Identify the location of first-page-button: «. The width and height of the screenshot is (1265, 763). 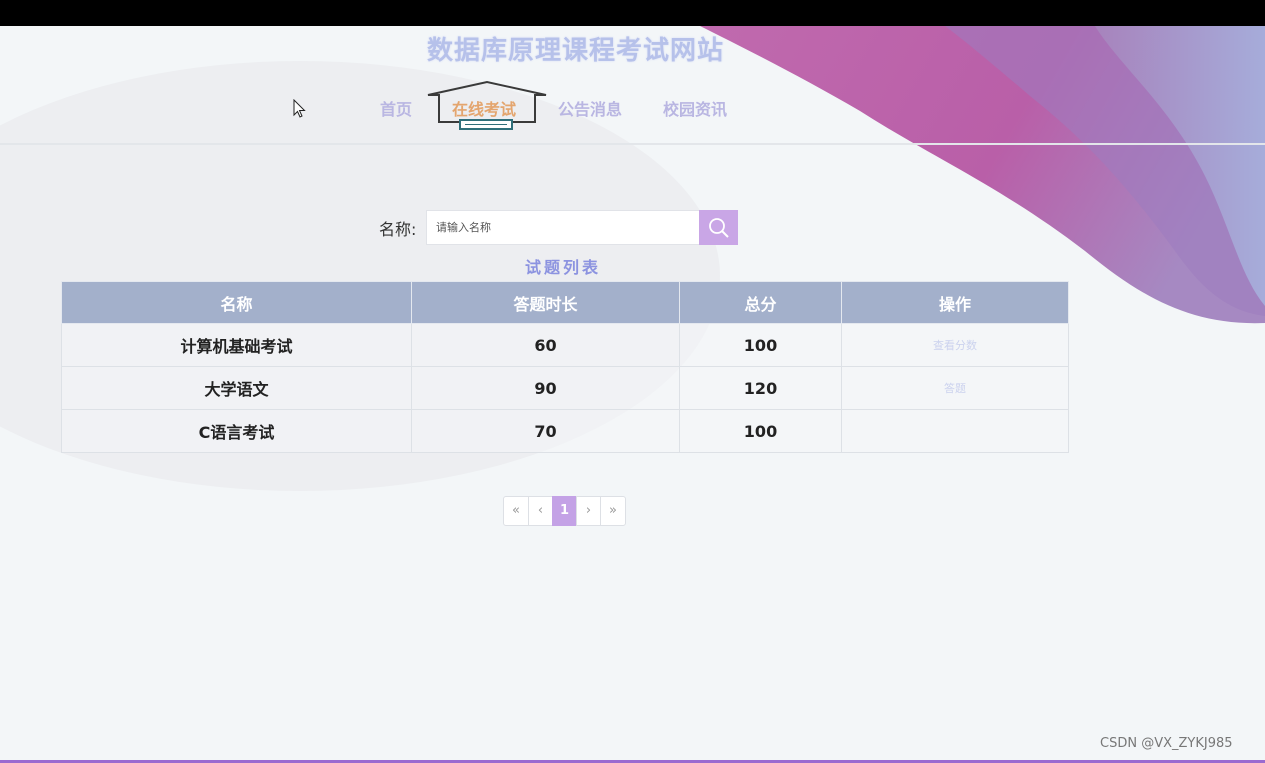
(516, 511).